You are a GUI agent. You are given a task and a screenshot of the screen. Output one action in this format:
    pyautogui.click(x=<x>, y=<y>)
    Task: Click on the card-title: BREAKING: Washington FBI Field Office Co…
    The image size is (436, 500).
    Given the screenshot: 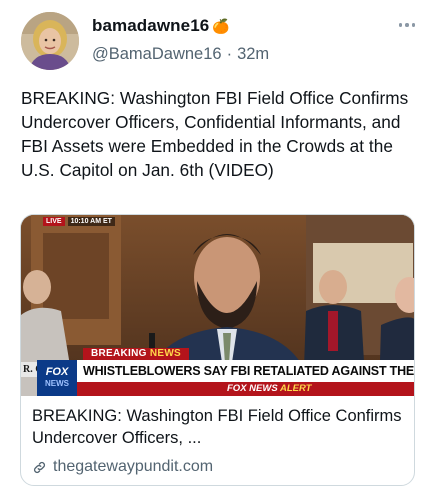 What is the action you would take?
    pyautogui.click(x=219, y=427)
    